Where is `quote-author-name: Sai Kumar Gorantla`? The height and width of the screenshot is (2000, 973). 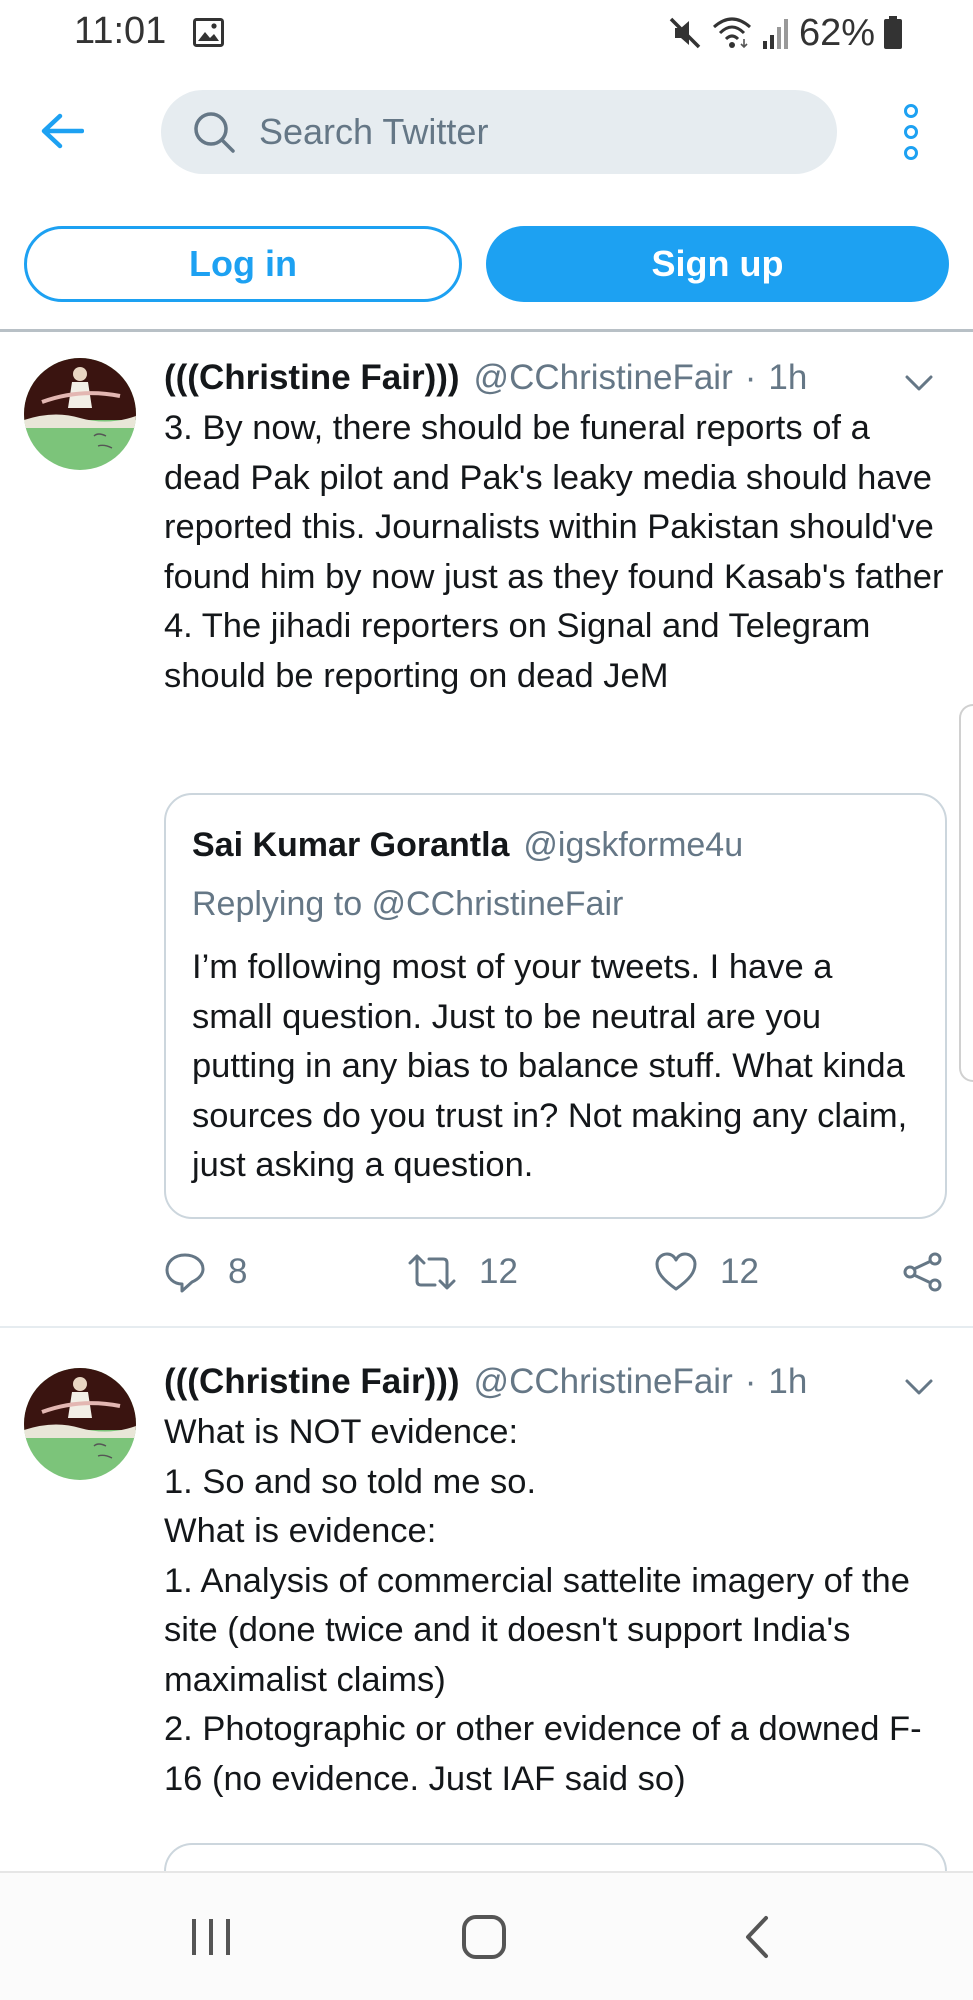
quote-author-name: Sai Kumar Gorantla is located at coordinates (351, 844).